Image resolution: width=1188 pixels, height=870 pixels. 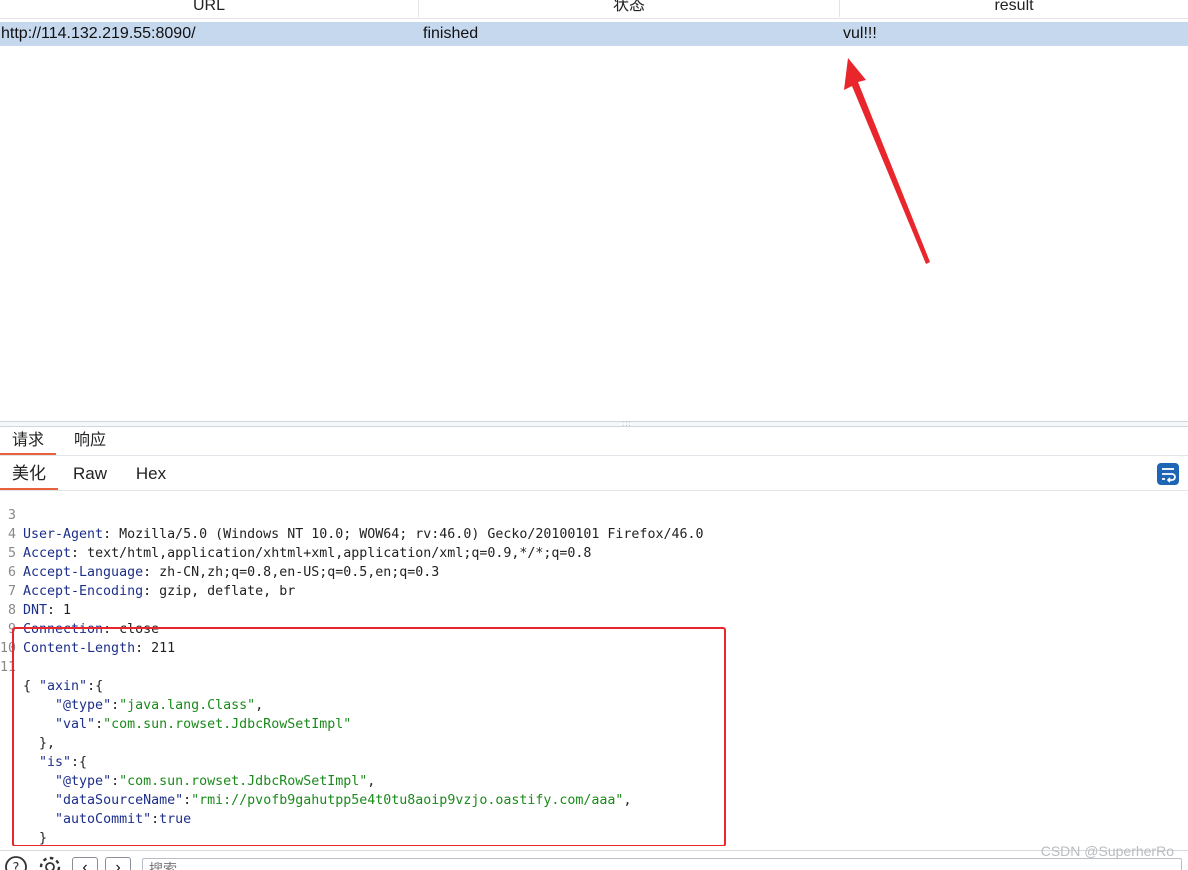 What do you see at coordinates (28, 441) in the screenshot?
I see `tab-request: 请求` at bounding box center [28, 441].